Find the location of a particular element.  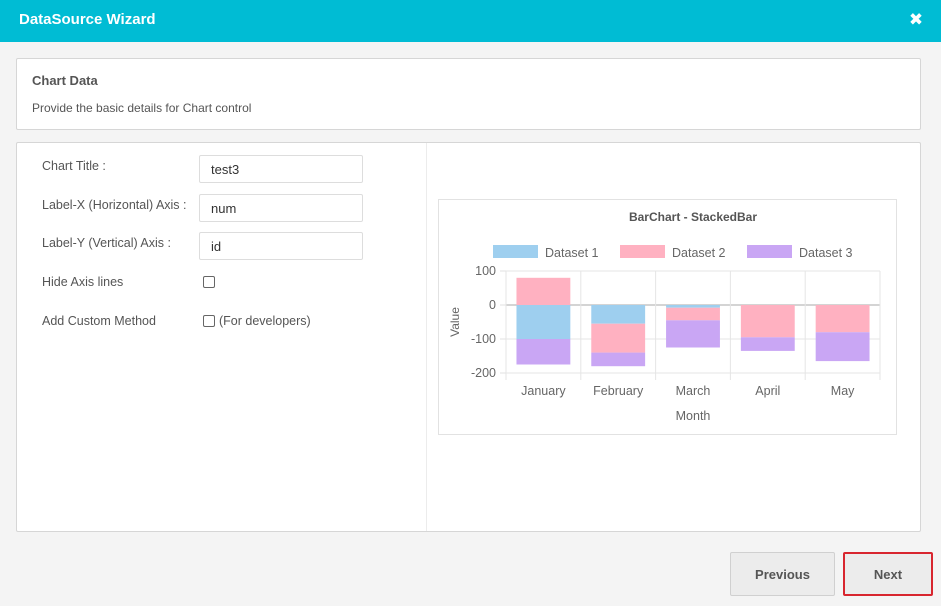

chart-title-input is located at coordinates (281, 169).